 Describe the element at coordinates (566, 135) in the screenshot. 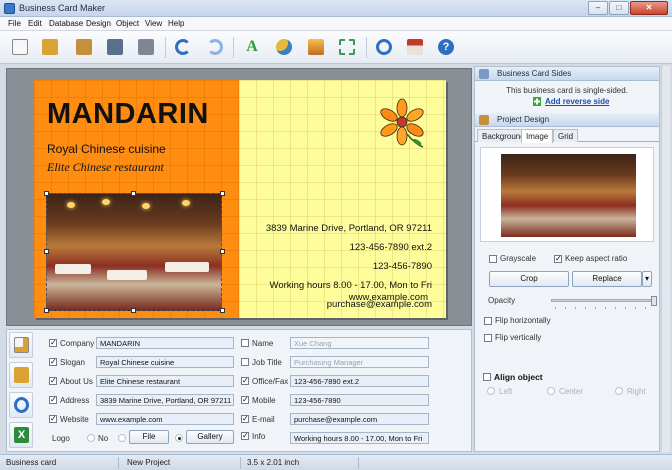

I see `tab-grid: Grid` at that location.